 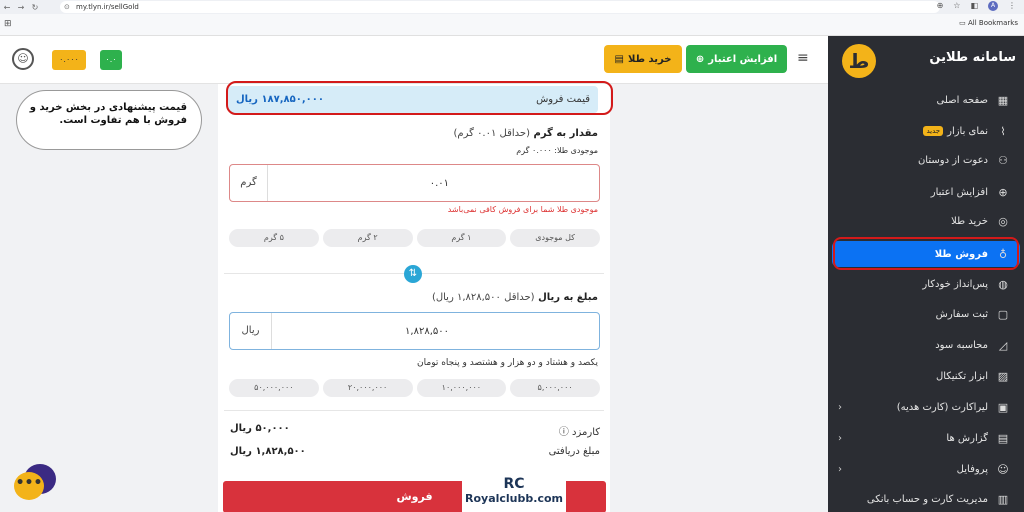 I want to click on fee-value: ۵۰,۰۰۰ ریال, so click(x=260, y=428).